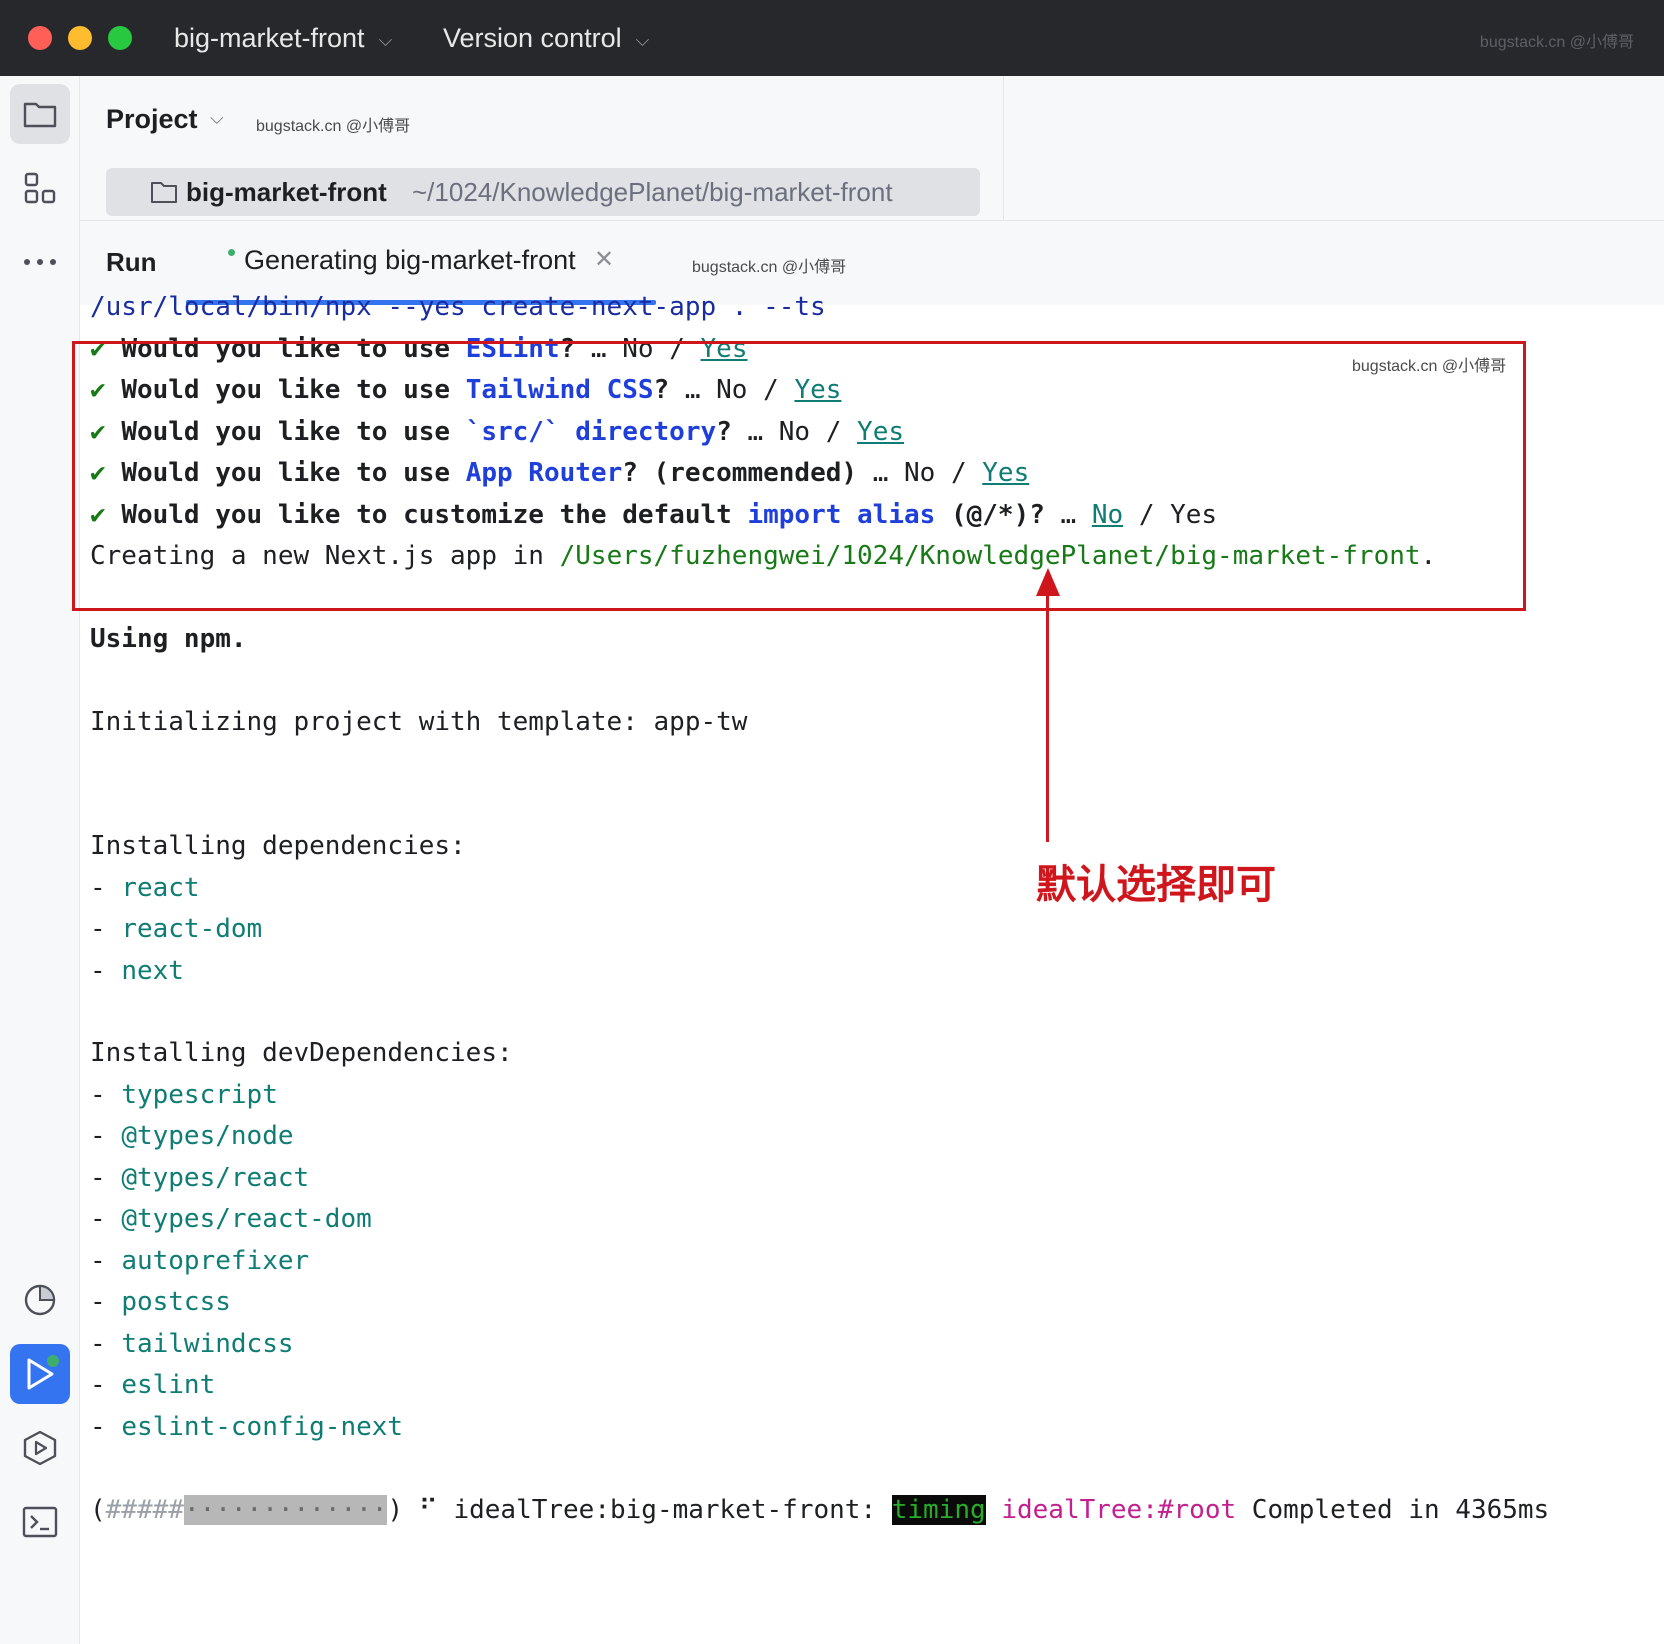 The width and height of the screenshot is (1664, 1644). What do you see at coordinates (152, 119) in the screenshot?
I see `project-panel-title: Project` at bounding box center [152, 119].